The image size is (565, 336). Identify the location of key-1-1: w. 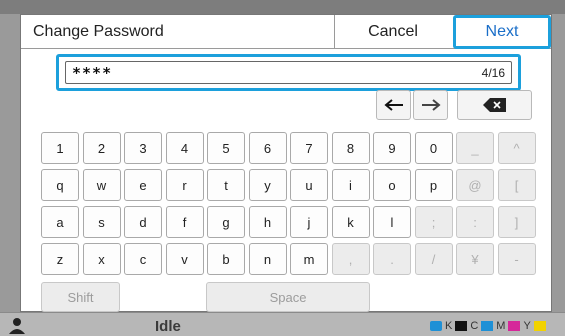
(101, 185).